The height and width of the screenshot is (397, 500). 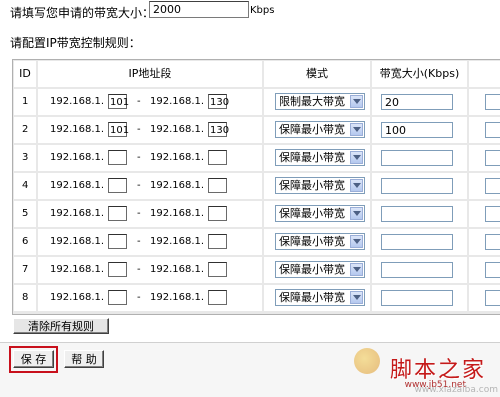 What do you see at coordinates (61, 326) in the screenshot?
I see `clear-all-rules-button: 清除所有规则` at bounding box center [61, 326].